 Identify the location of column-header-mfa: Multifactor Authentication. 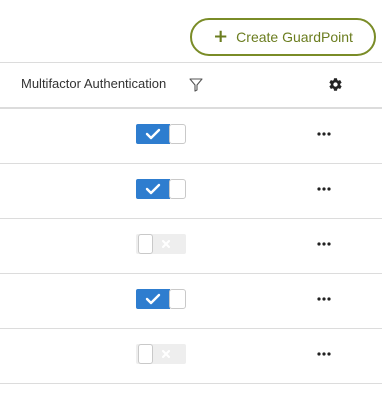
(94, 83).